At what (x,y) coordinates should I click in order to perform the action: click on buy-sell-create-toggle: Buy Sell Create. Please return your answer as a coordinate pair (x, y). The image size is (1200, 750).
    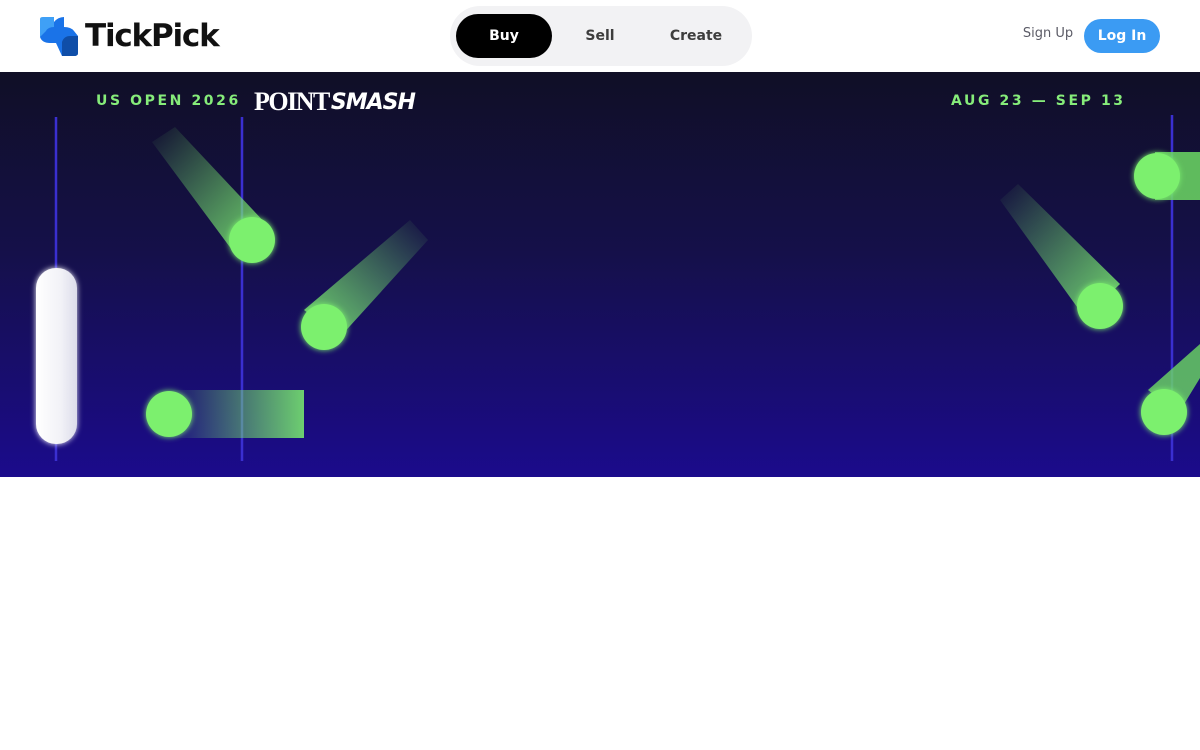
    Looking at the image, I should click on (601, 36).